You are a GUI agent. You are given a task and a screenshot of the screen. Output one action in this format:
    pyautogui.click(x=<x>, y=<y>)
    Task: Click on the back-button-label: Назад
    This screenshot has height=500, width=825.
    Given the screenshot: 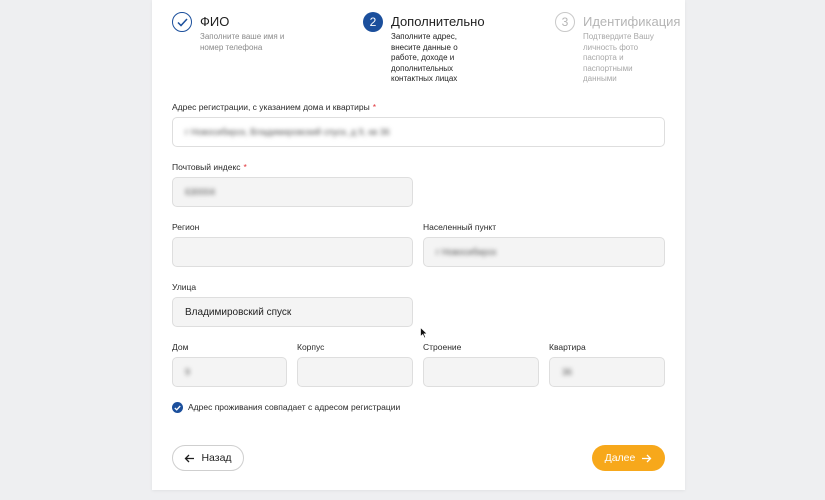 What is the action you would take?
    pyautogui.click(x=216, y=458)
    